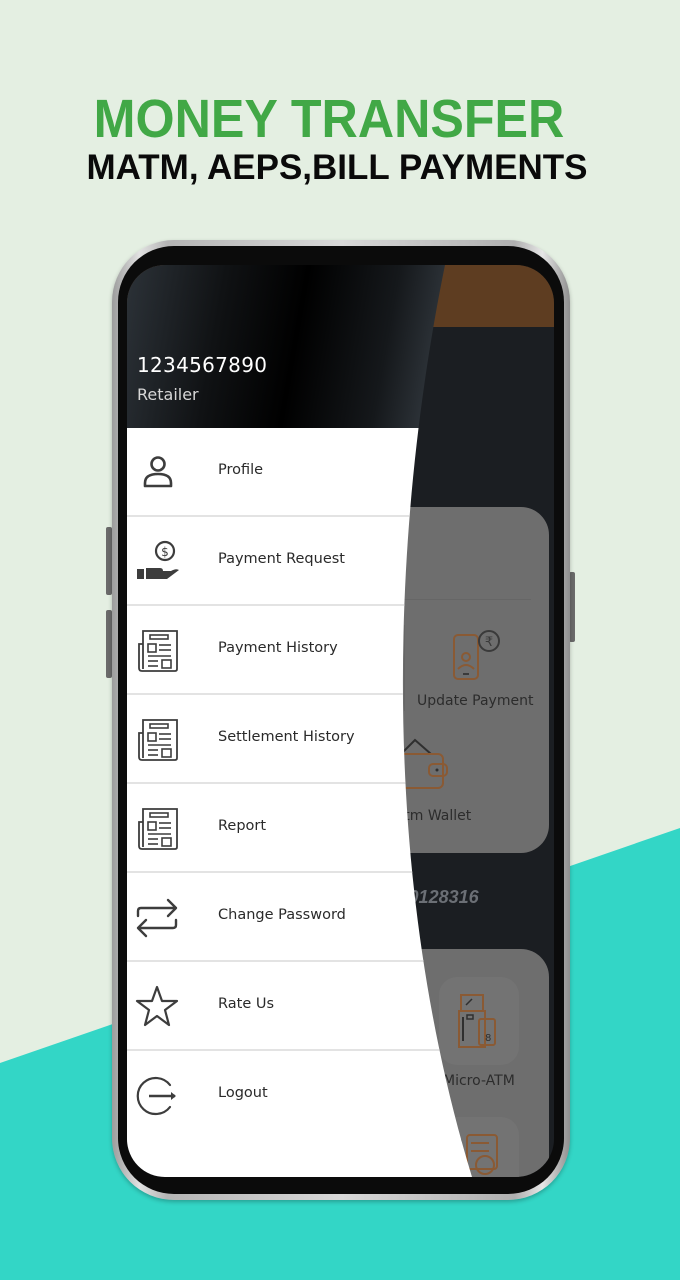 The width and height of the screenshot is (680, 1280). I want to click on user-id: 1234567890, so click(202, 365).